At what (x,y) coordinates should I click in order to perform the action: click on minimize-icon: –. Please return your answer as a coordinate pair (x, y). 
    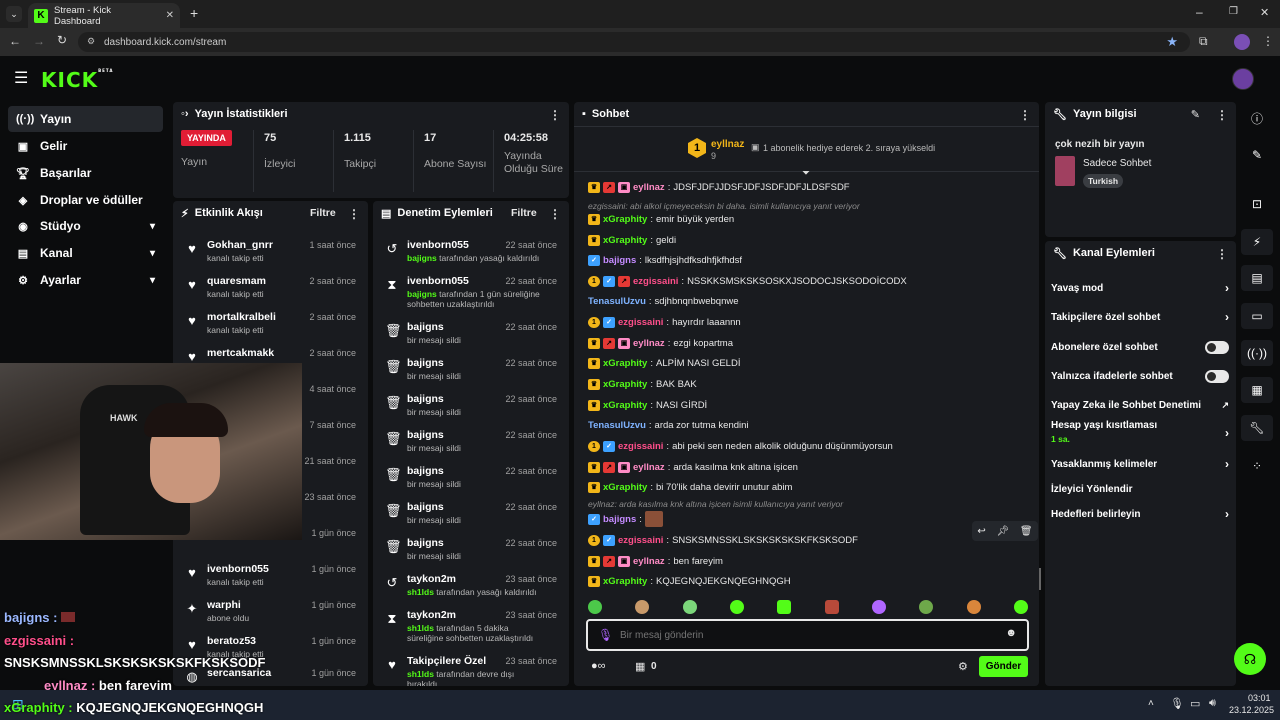
    Looking at the image, I should click on (1199, 12).